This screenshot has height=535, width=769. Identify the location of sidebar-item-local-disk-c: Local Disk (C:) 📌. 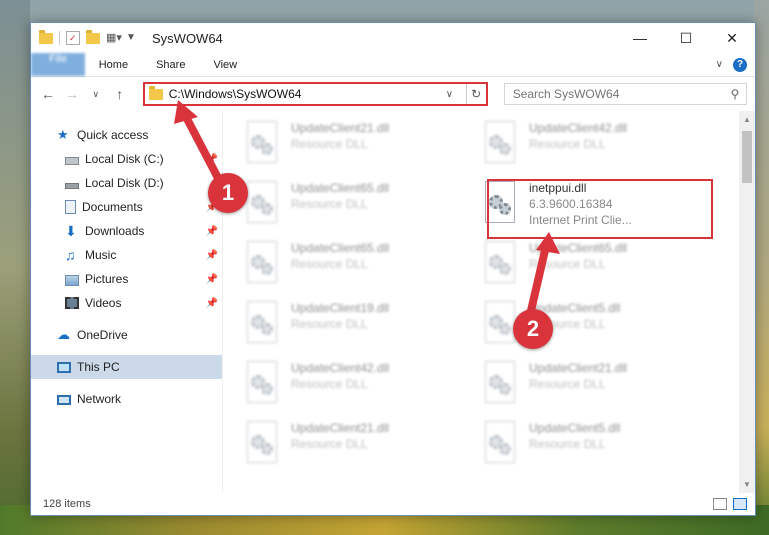
(126, 159).